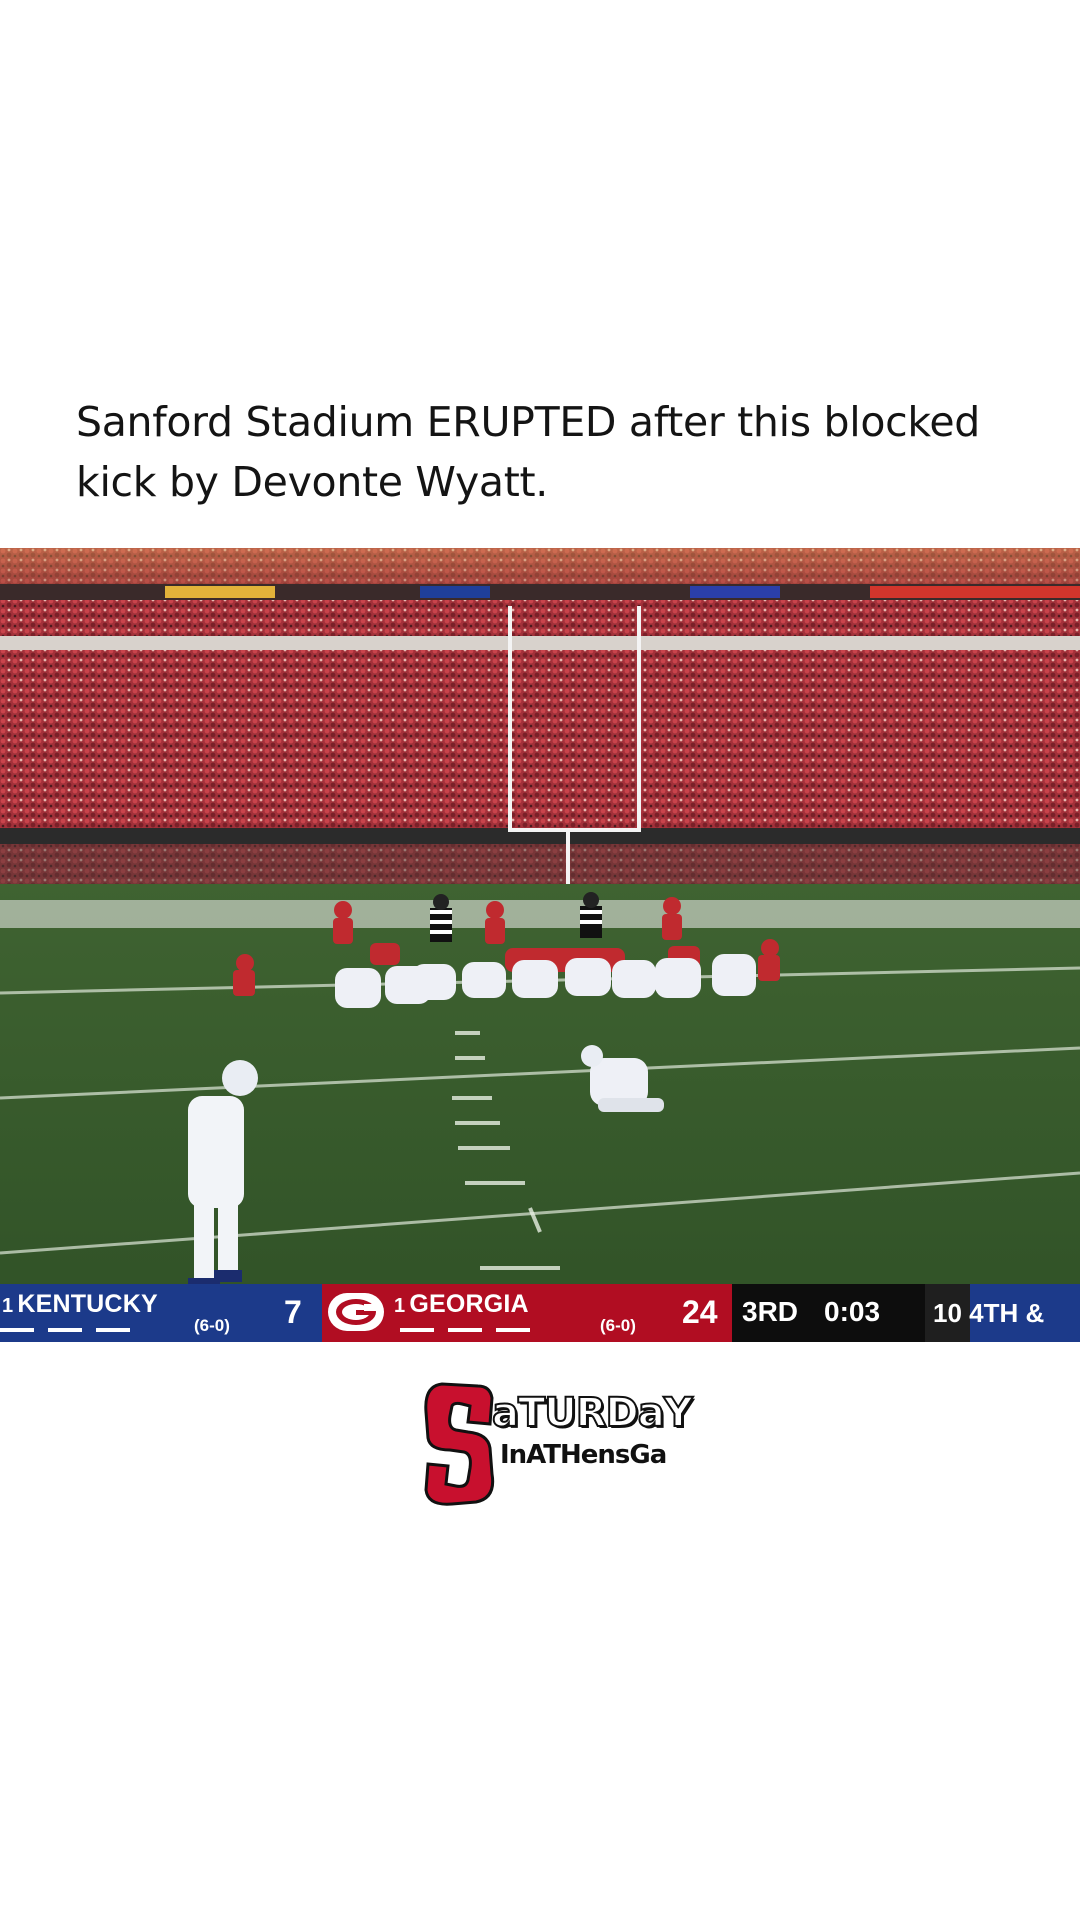 The height and width of the screenshot is (1920, 1080). Describe the element at coordinates (592, 1413) in the screenshot. I see `logo-text-saturday: aTURDaY` at that location.